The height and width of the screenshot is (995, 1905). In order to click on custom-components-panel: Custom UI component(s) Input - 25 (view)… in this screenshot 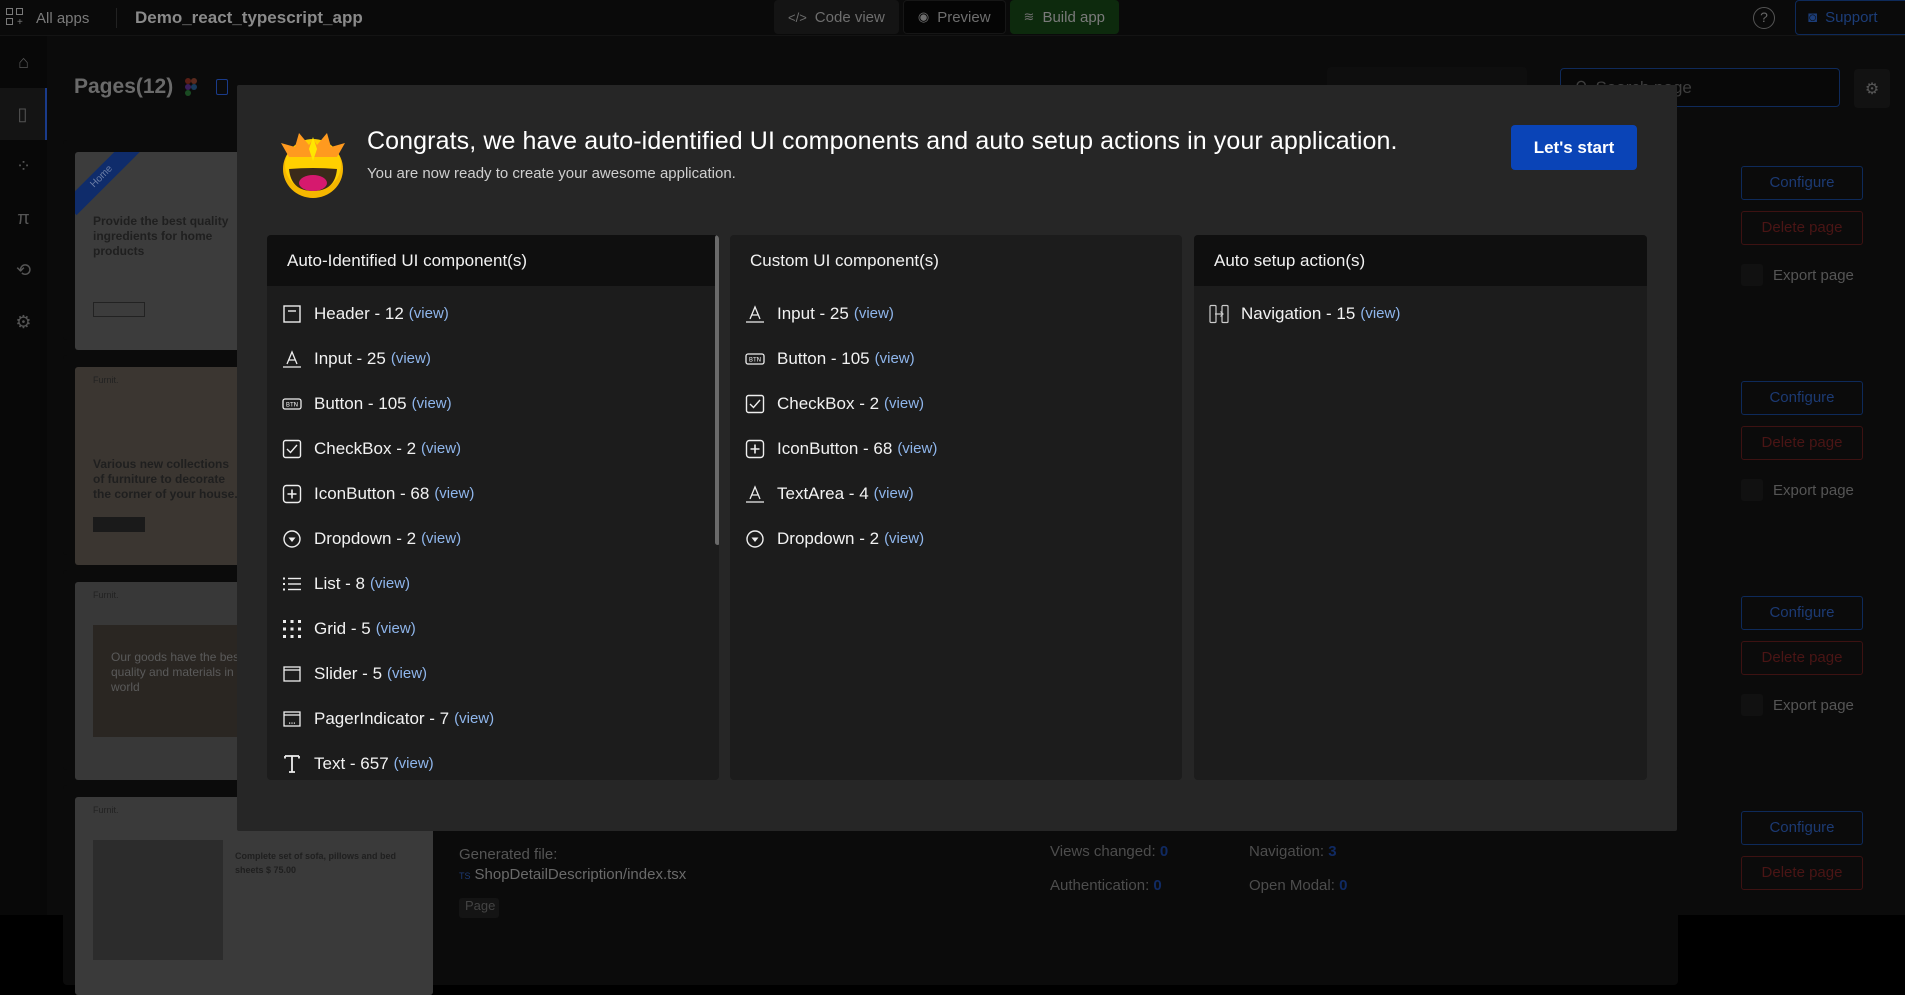, I will do `click(956, 507)`.